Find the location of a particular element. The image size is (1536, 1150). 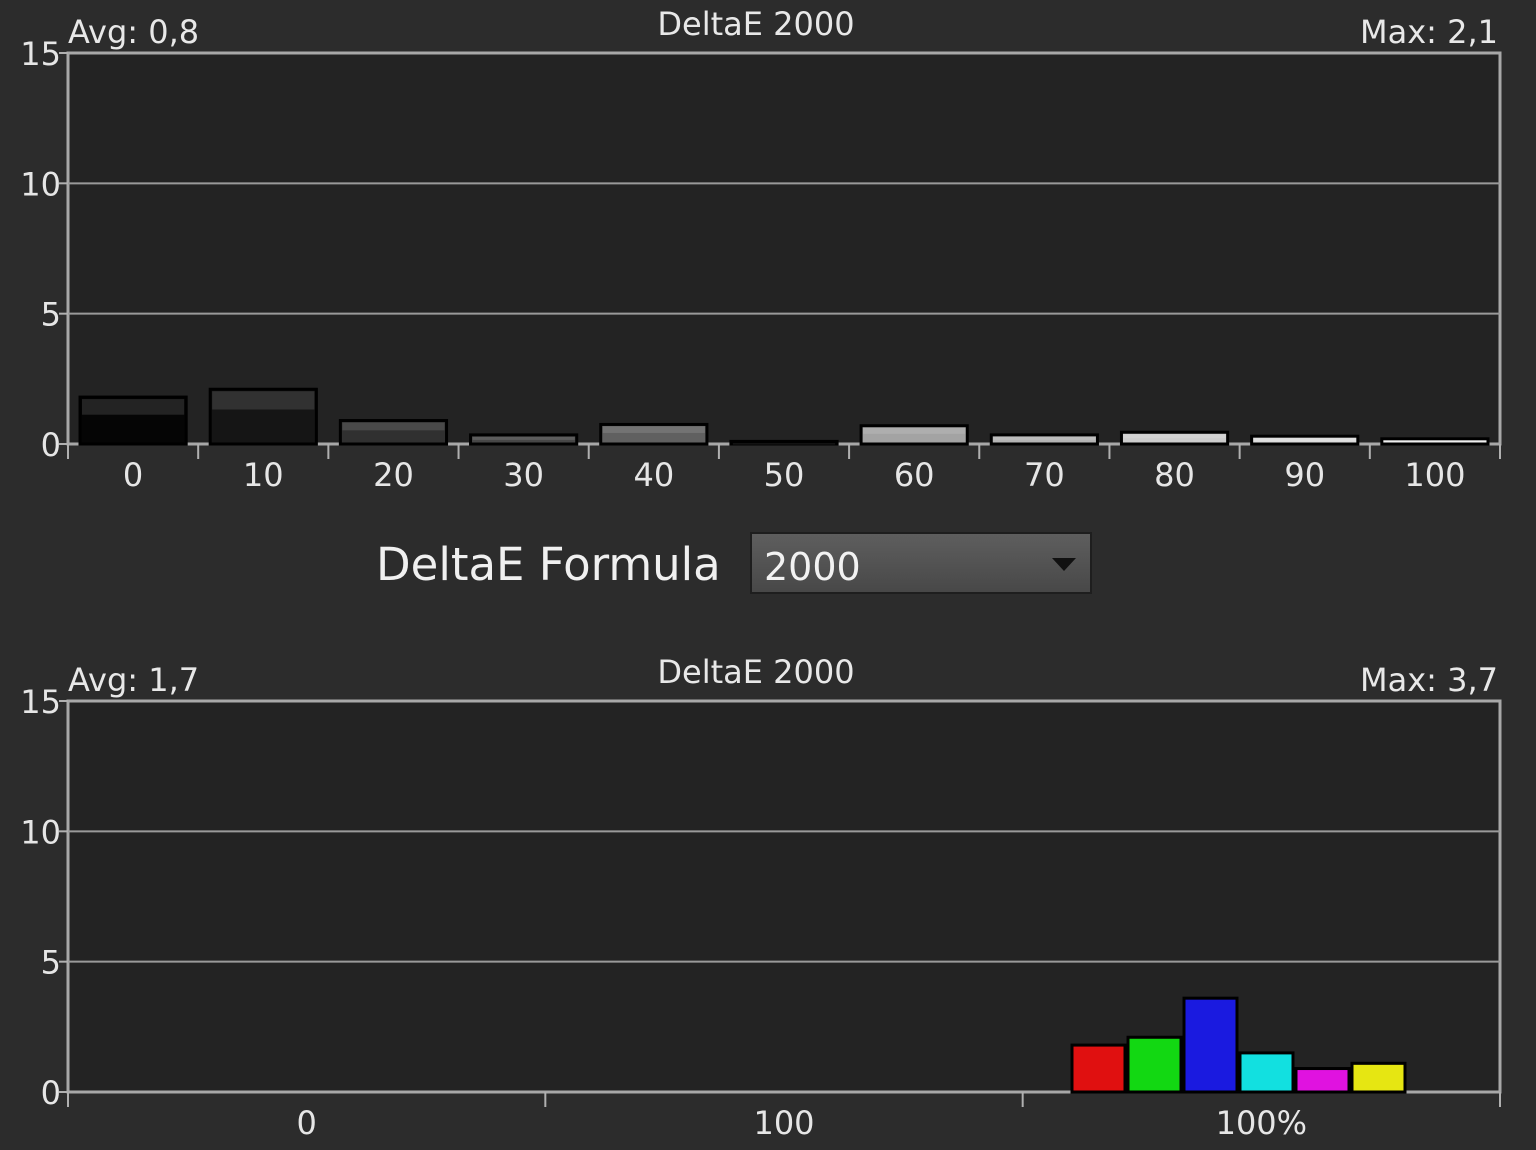

deltae-formula-select: 2000 is located at coordinates (921, 563).